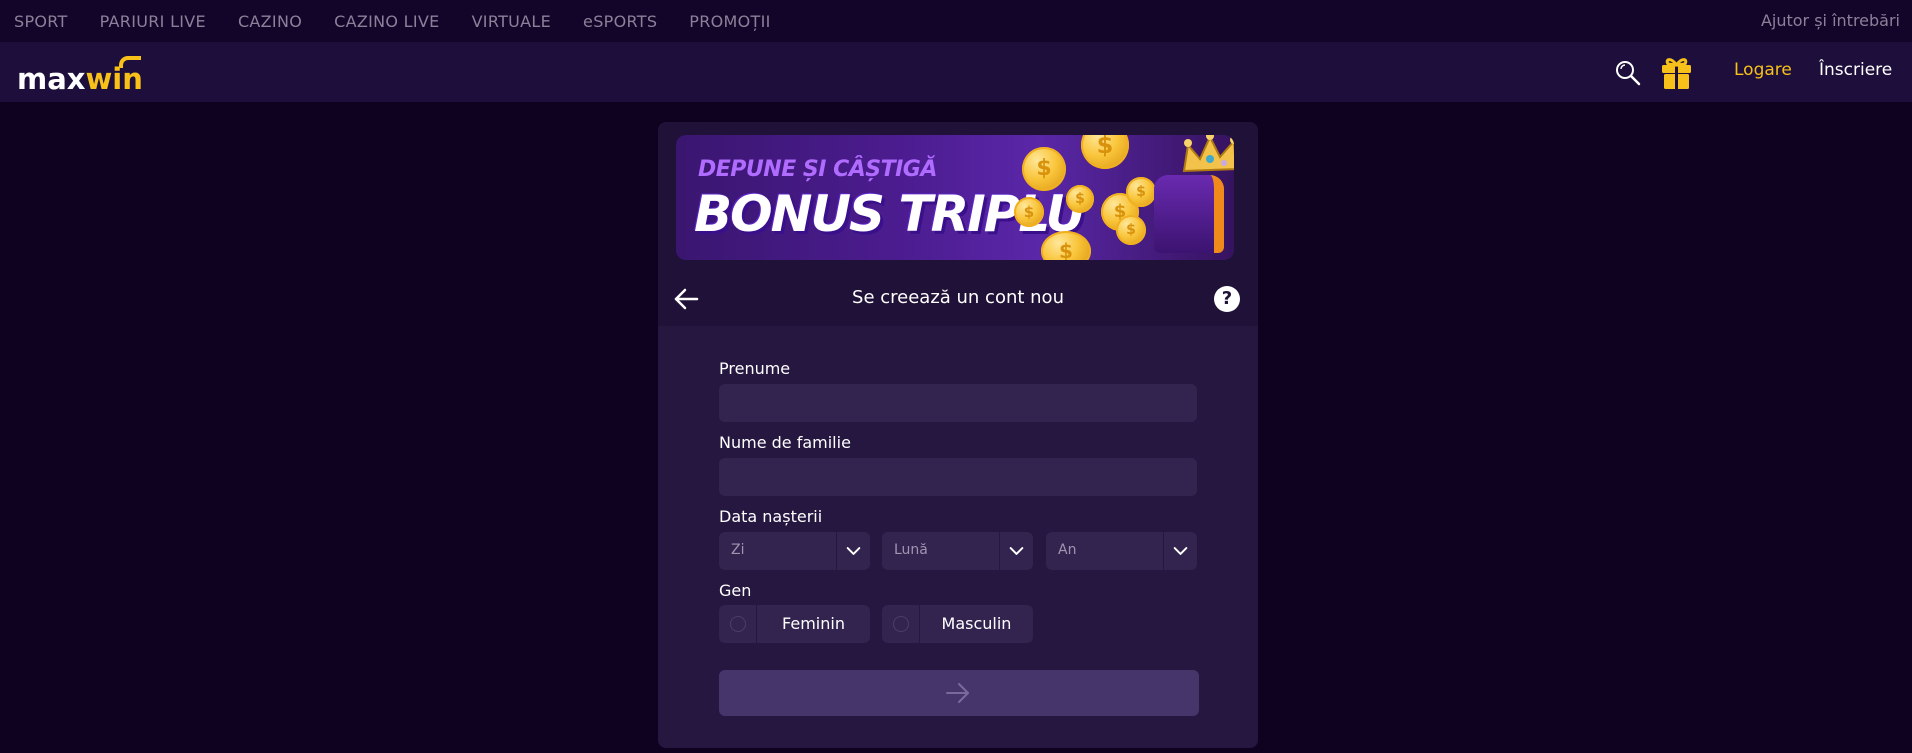 Image resolution: width=1912 pixels, height=753 pixels. I want to click on arrow-right-icon, so click(957, 693).